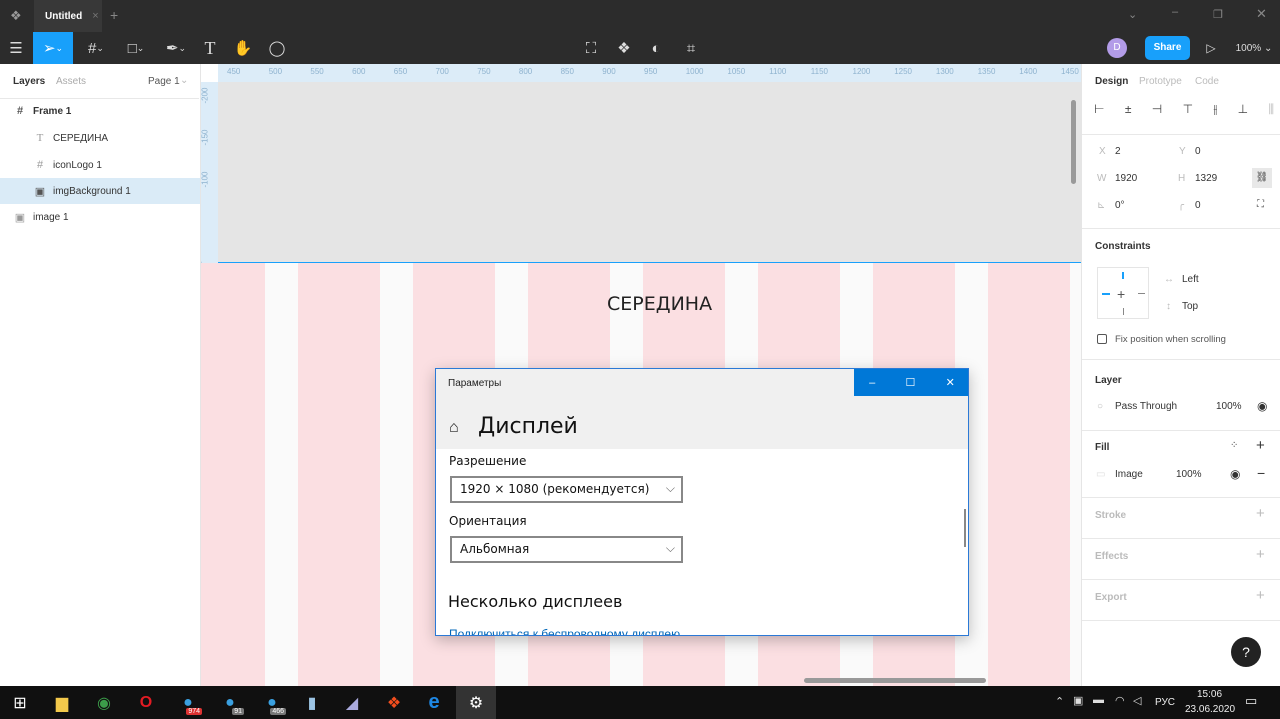 This screenshot has width=1280, height=719. Describe the element at coordinates (272, 702) in the screenshot. I see `telegram-icon: ● 466` at that location.